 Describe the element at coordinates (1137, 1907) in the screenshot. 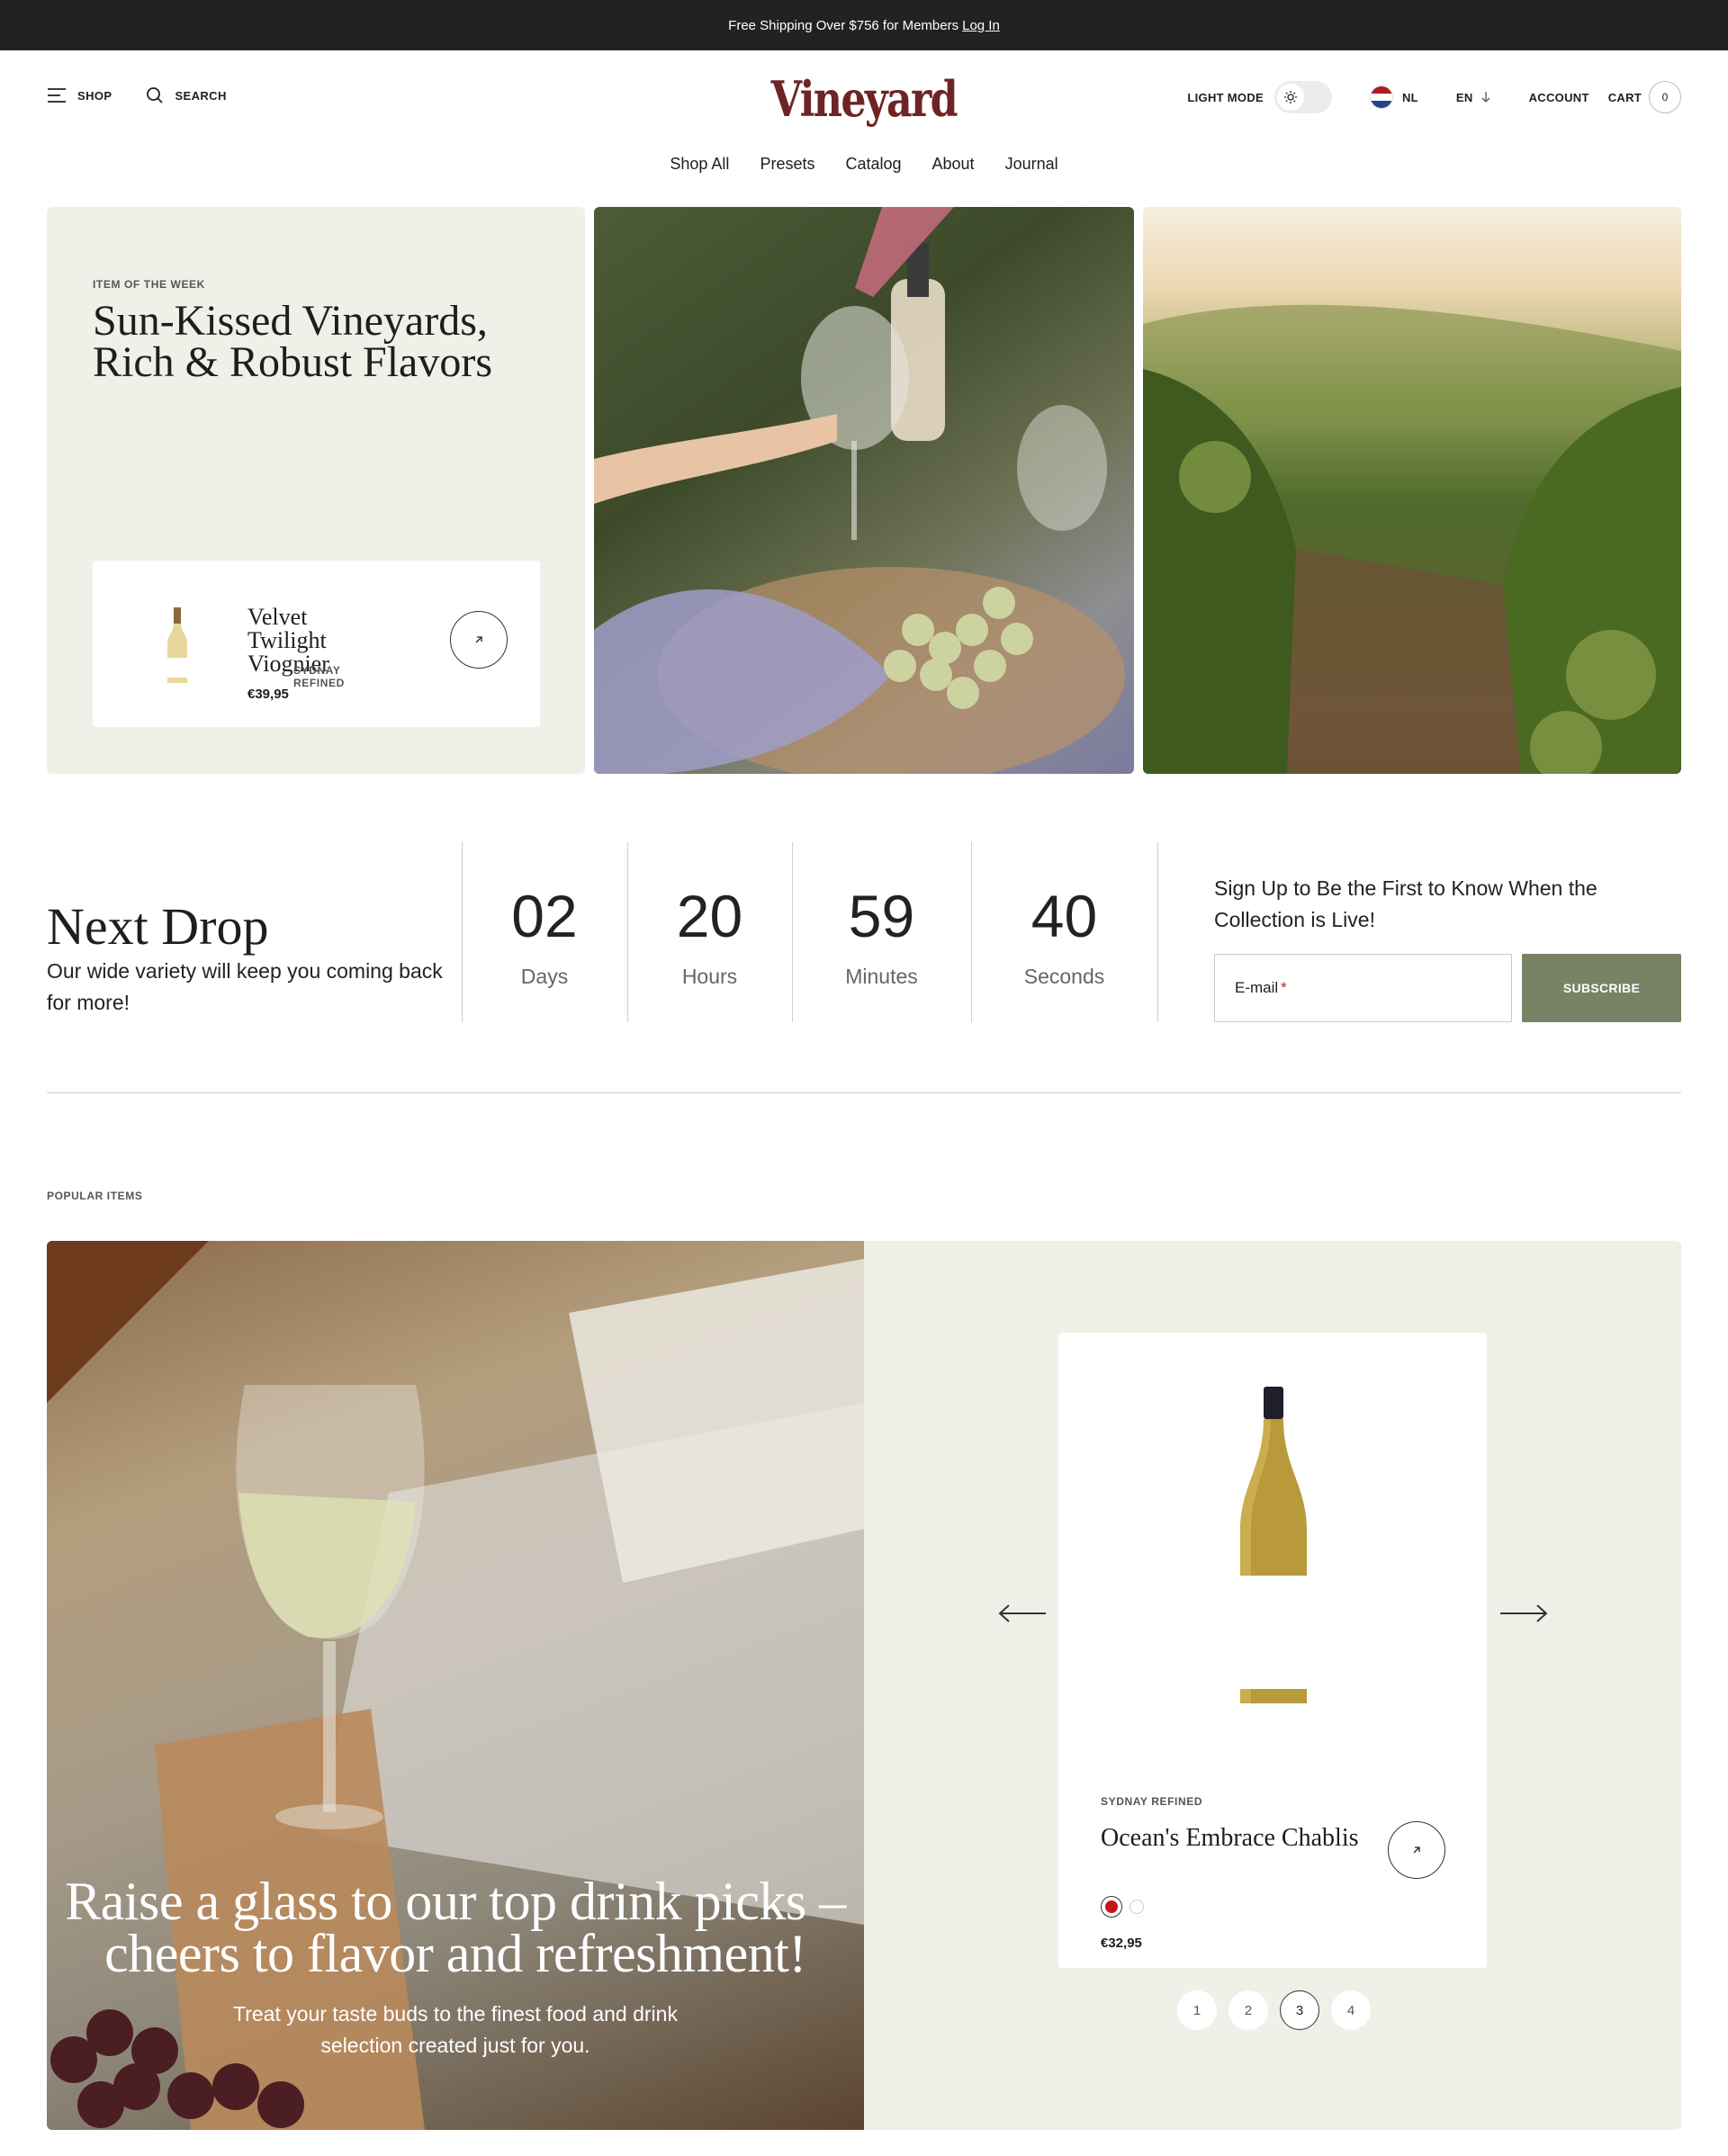

I see `swatch-white` at that location.